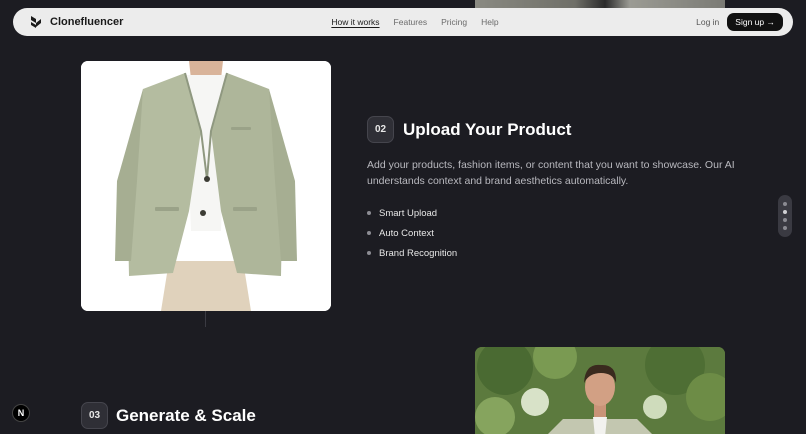 The height and width of the screenshot is (434, 806). What do you see at coordinates (380, 129) in the screenshot?
I see `step-number-badge: 02` at bounding box center [380, 129].